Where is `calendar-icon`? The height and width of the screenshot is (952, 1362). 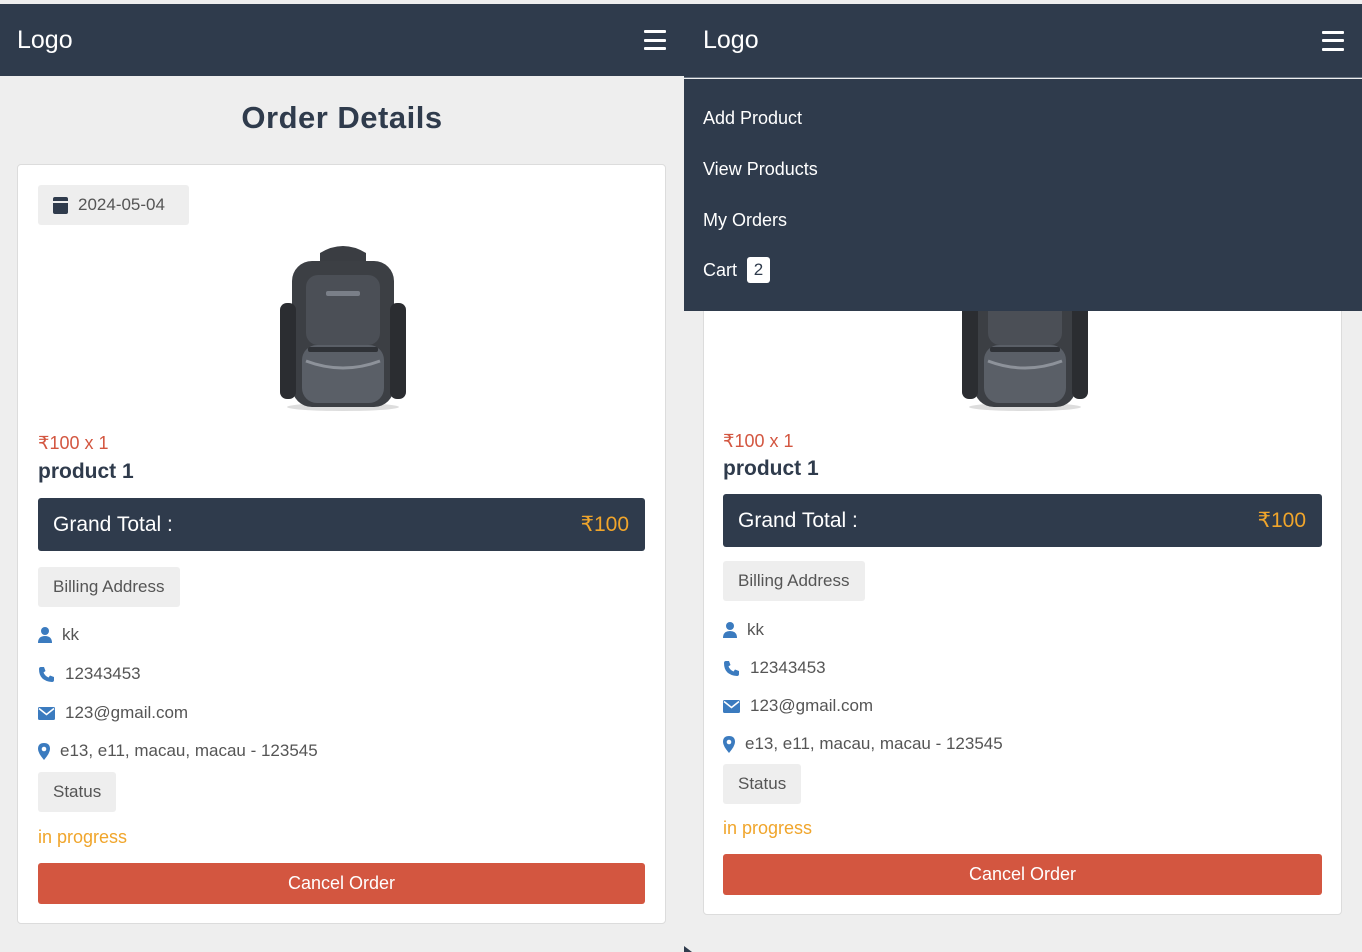 calendar-icon is located at coordinates (60, 205).